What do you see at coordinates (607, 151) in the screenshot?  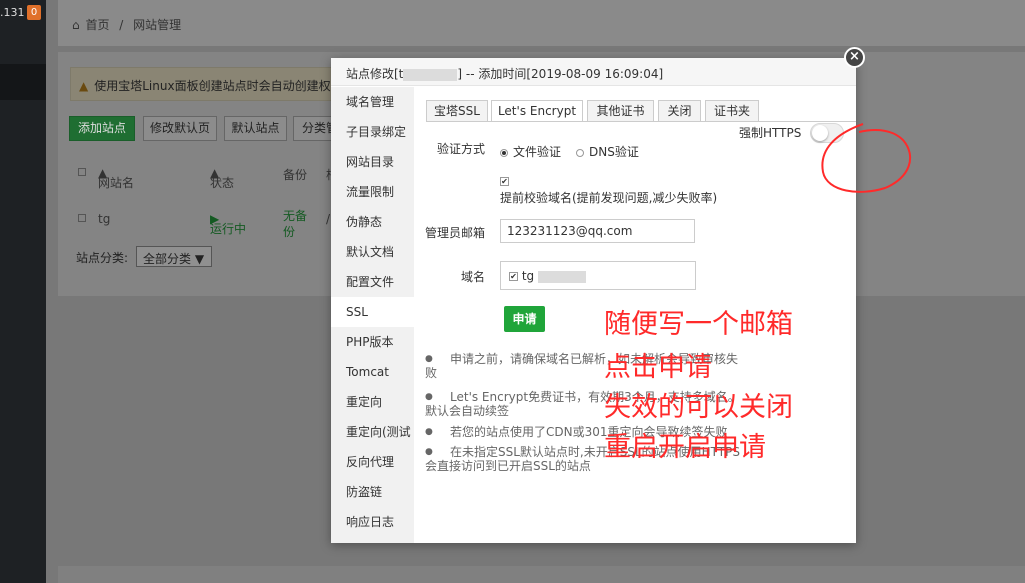 I see `verify-dns-option: DNS验证` at bounding box center [607, 151].